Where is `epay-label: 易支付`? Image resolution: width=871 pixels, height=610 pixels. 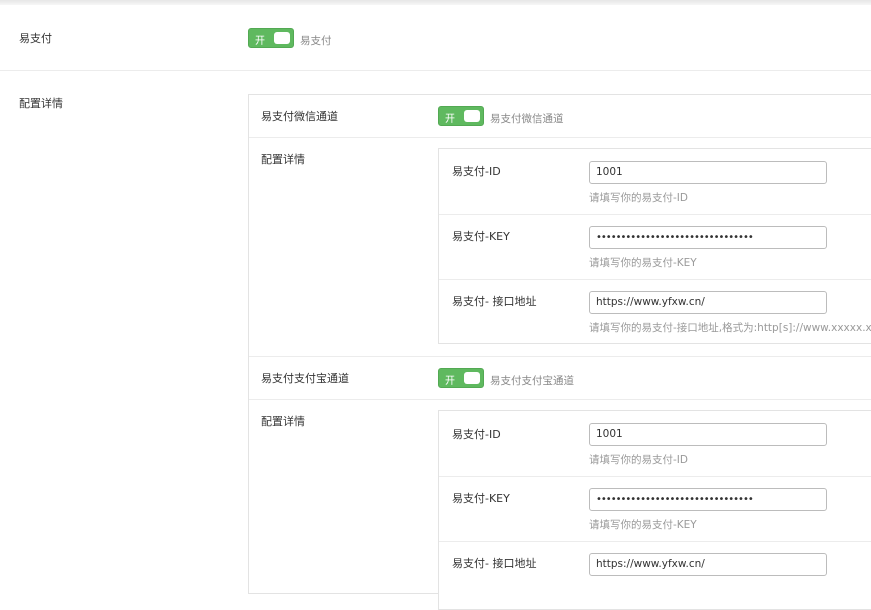 epay-label: 易支付 is located at coordinates (35, 38).